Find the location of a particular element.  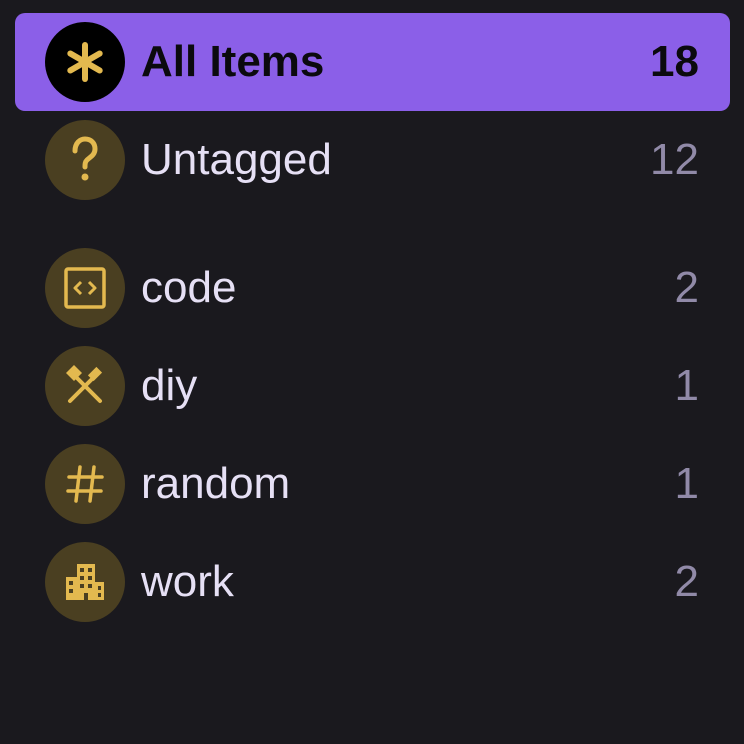

asterisk-icon is located at coordinates (85, 62).